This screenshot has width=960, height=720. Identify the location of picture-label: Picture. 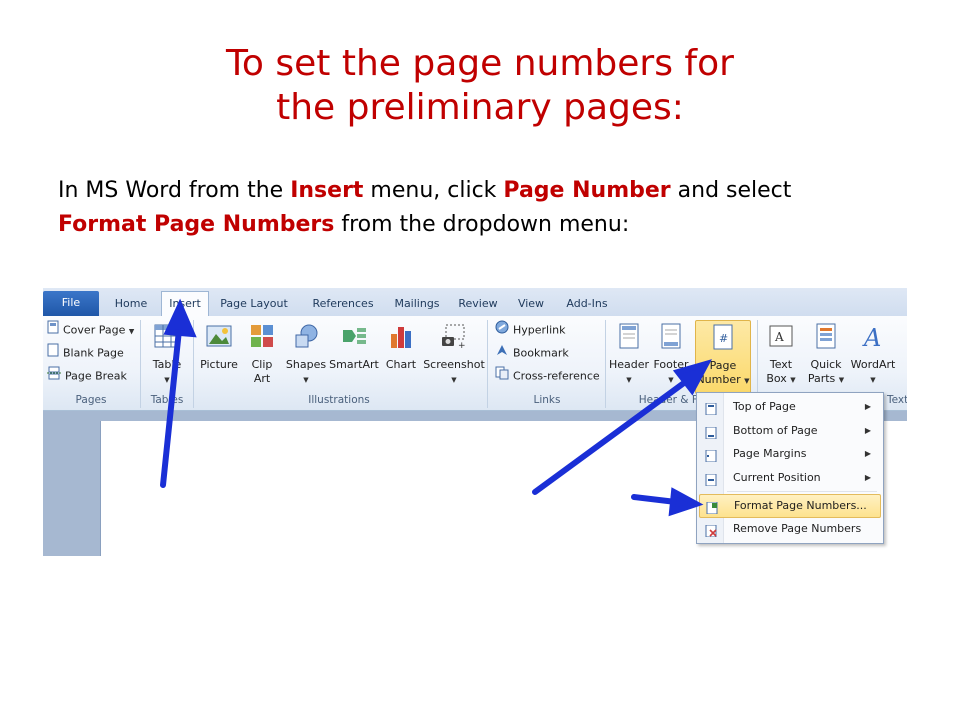
(219, 364).